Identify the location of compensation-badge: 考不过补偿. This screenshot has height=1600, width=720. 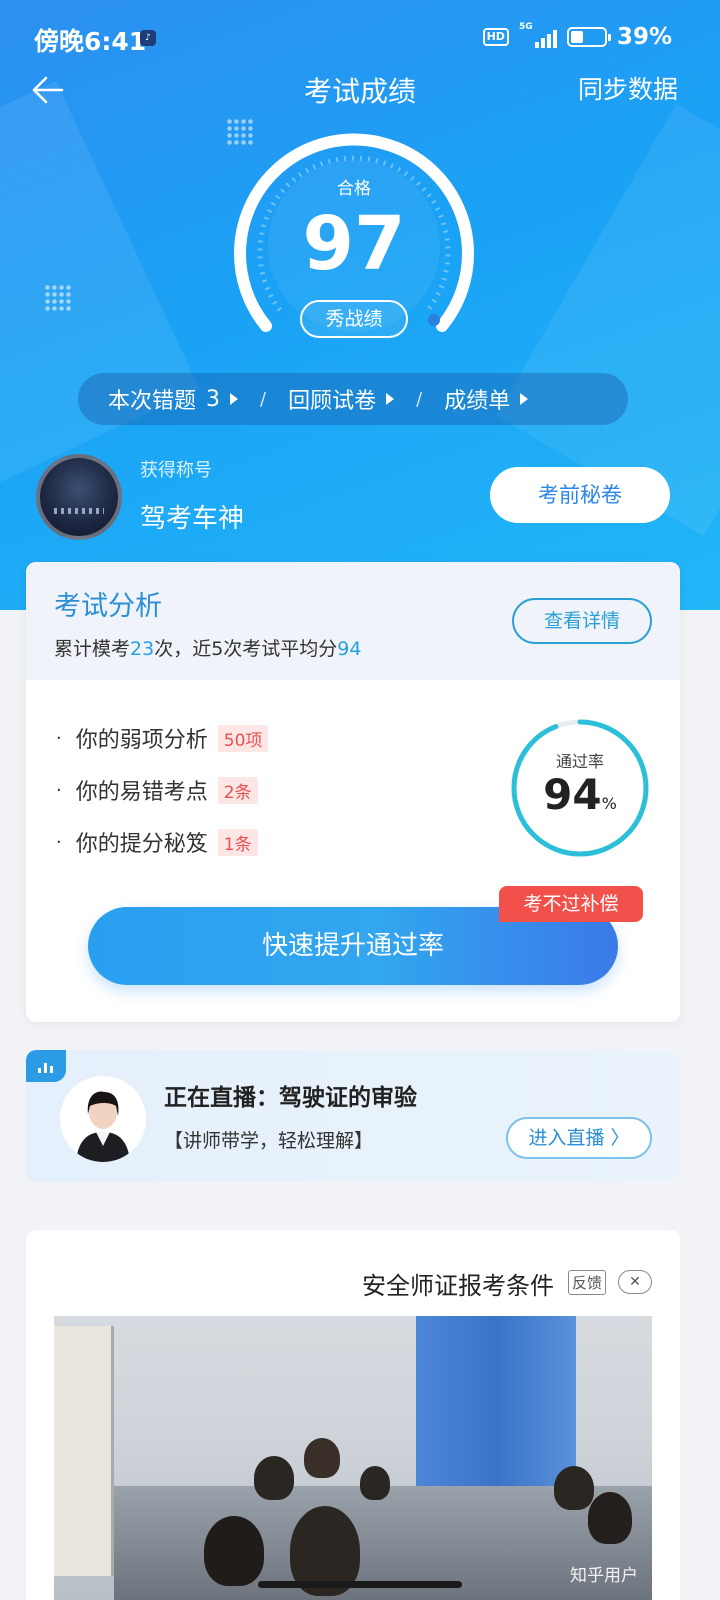
(571, 904).